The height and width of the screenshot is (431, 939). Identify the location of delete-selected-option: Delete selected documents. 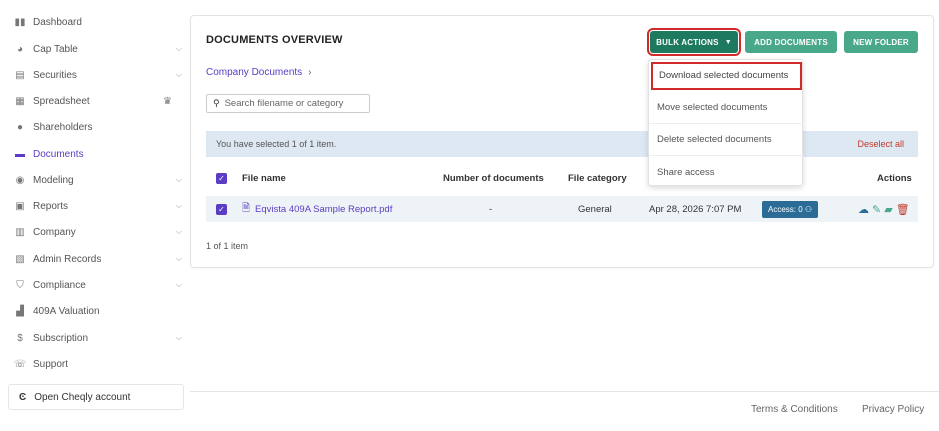
(726, 140).